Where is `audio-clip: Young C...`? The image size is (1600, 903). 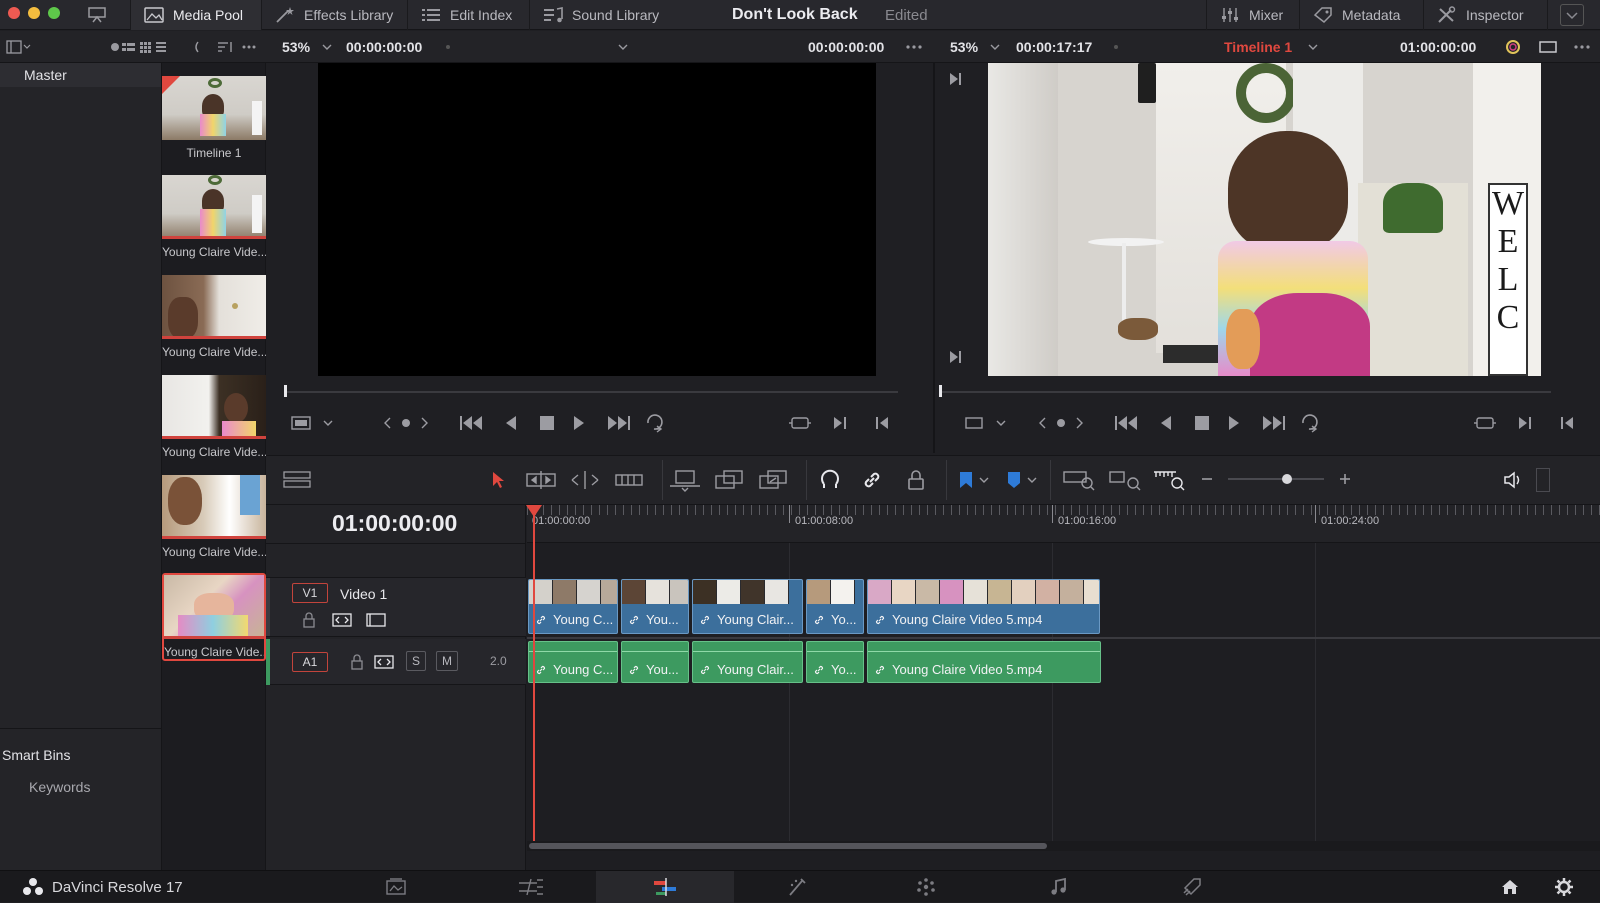 audio-clip: Young C... is located at coordinates (573, 662).